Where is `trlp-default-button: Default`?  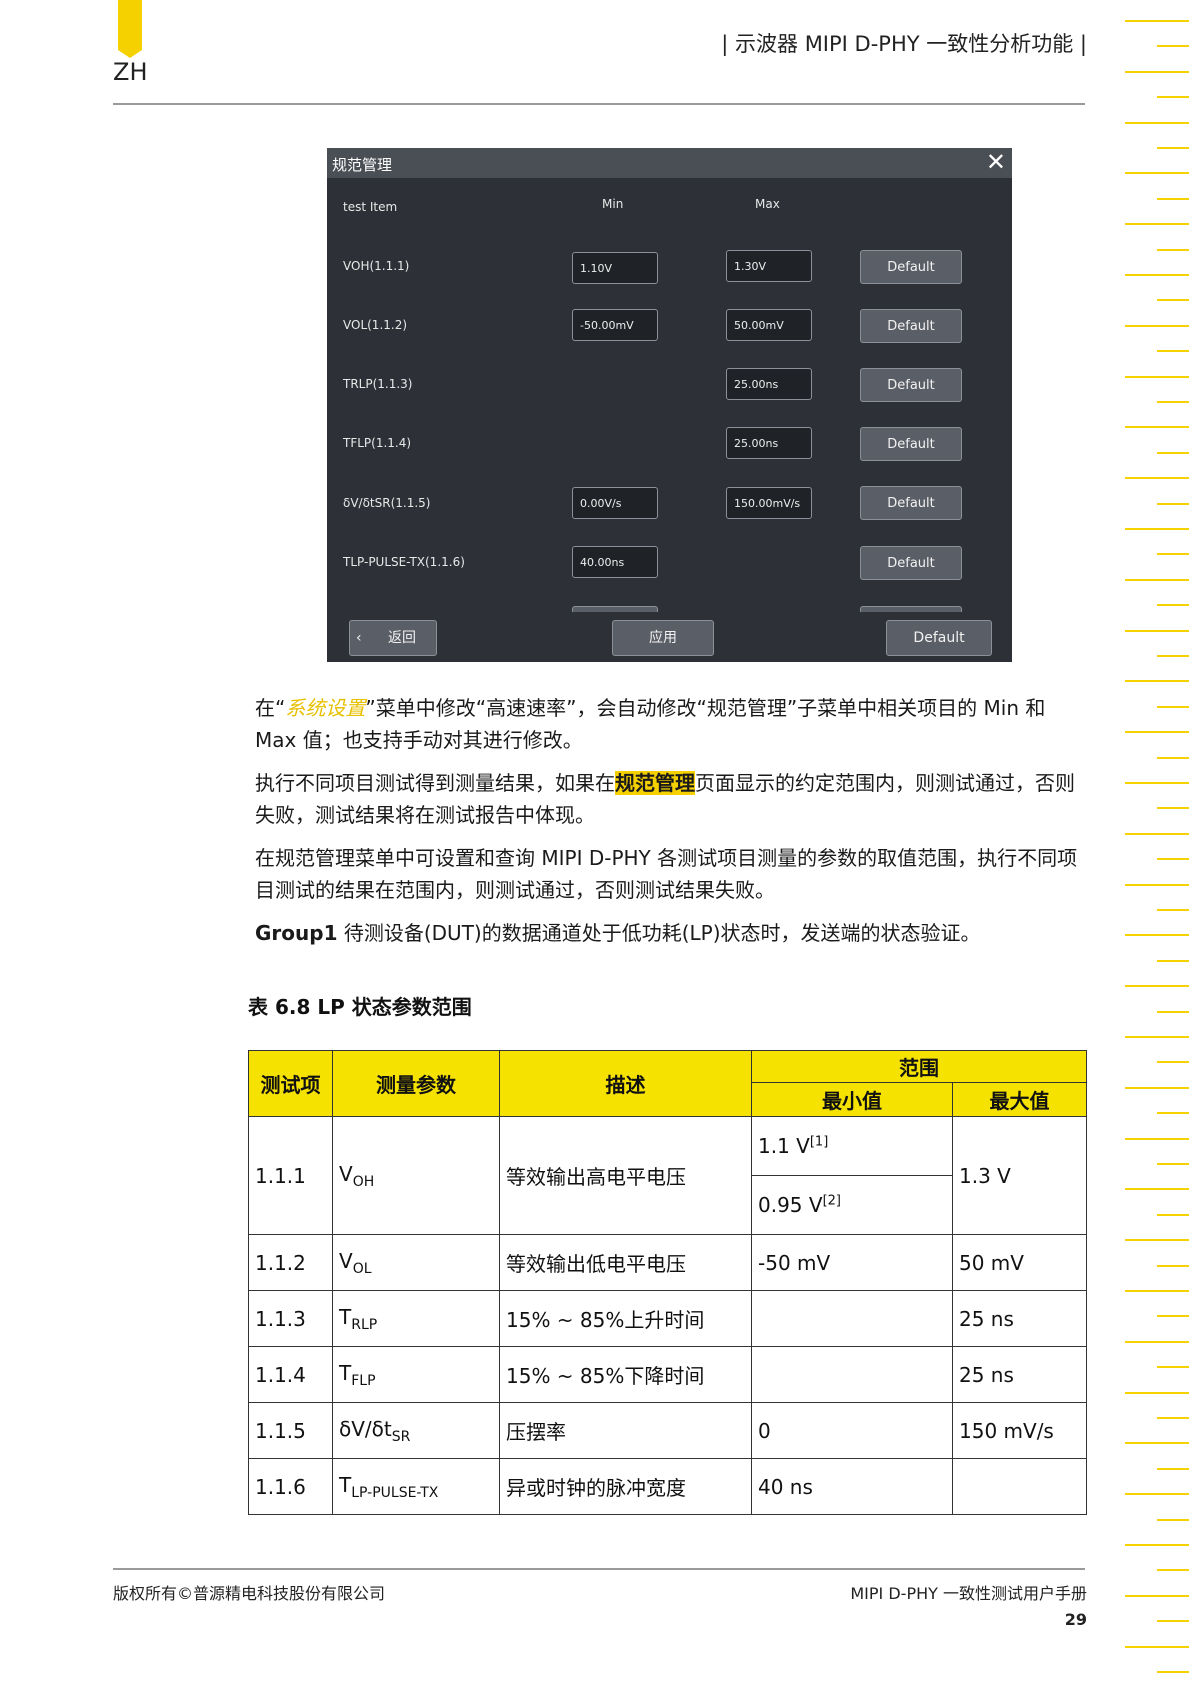 trlp-default-button: Default is located at coordinates (911, 385).